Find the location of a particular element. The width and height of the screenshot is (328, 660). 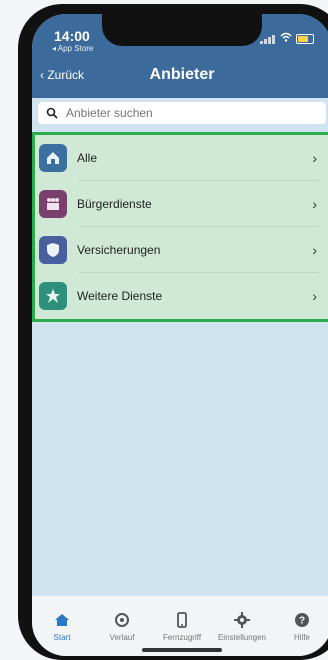

device-notch is located at coordinates (182, 30).